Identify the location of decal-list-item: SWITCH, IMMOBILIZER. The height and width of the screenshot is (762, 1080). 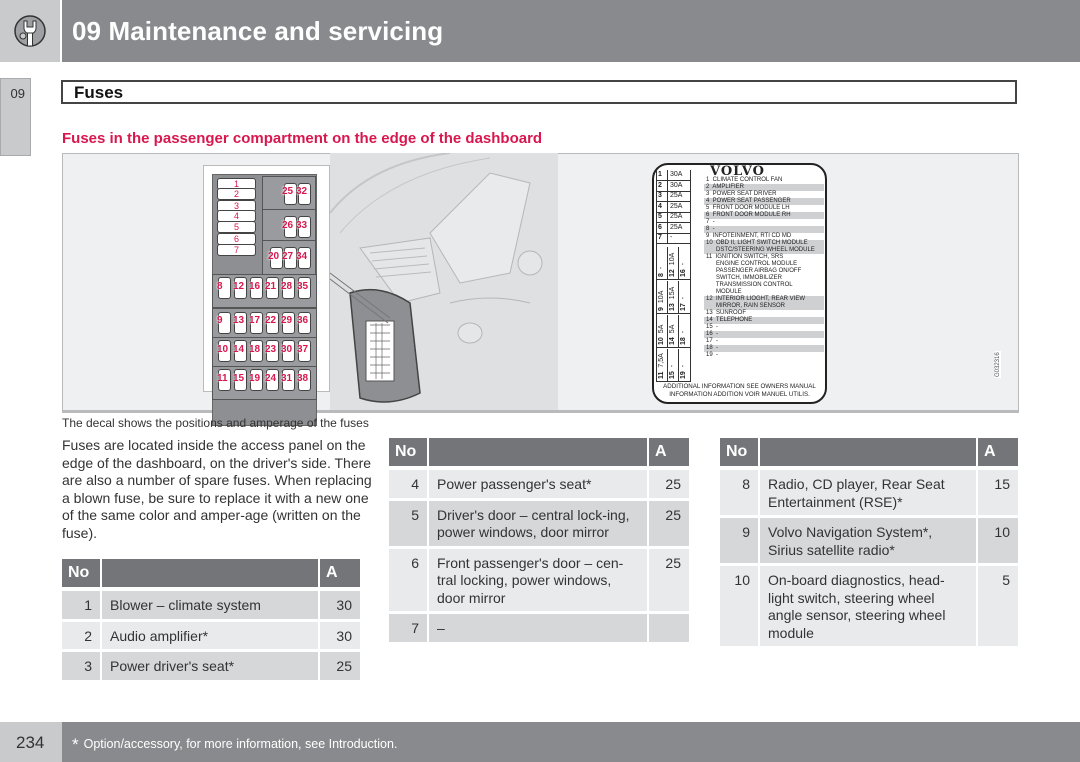
(744, 278).